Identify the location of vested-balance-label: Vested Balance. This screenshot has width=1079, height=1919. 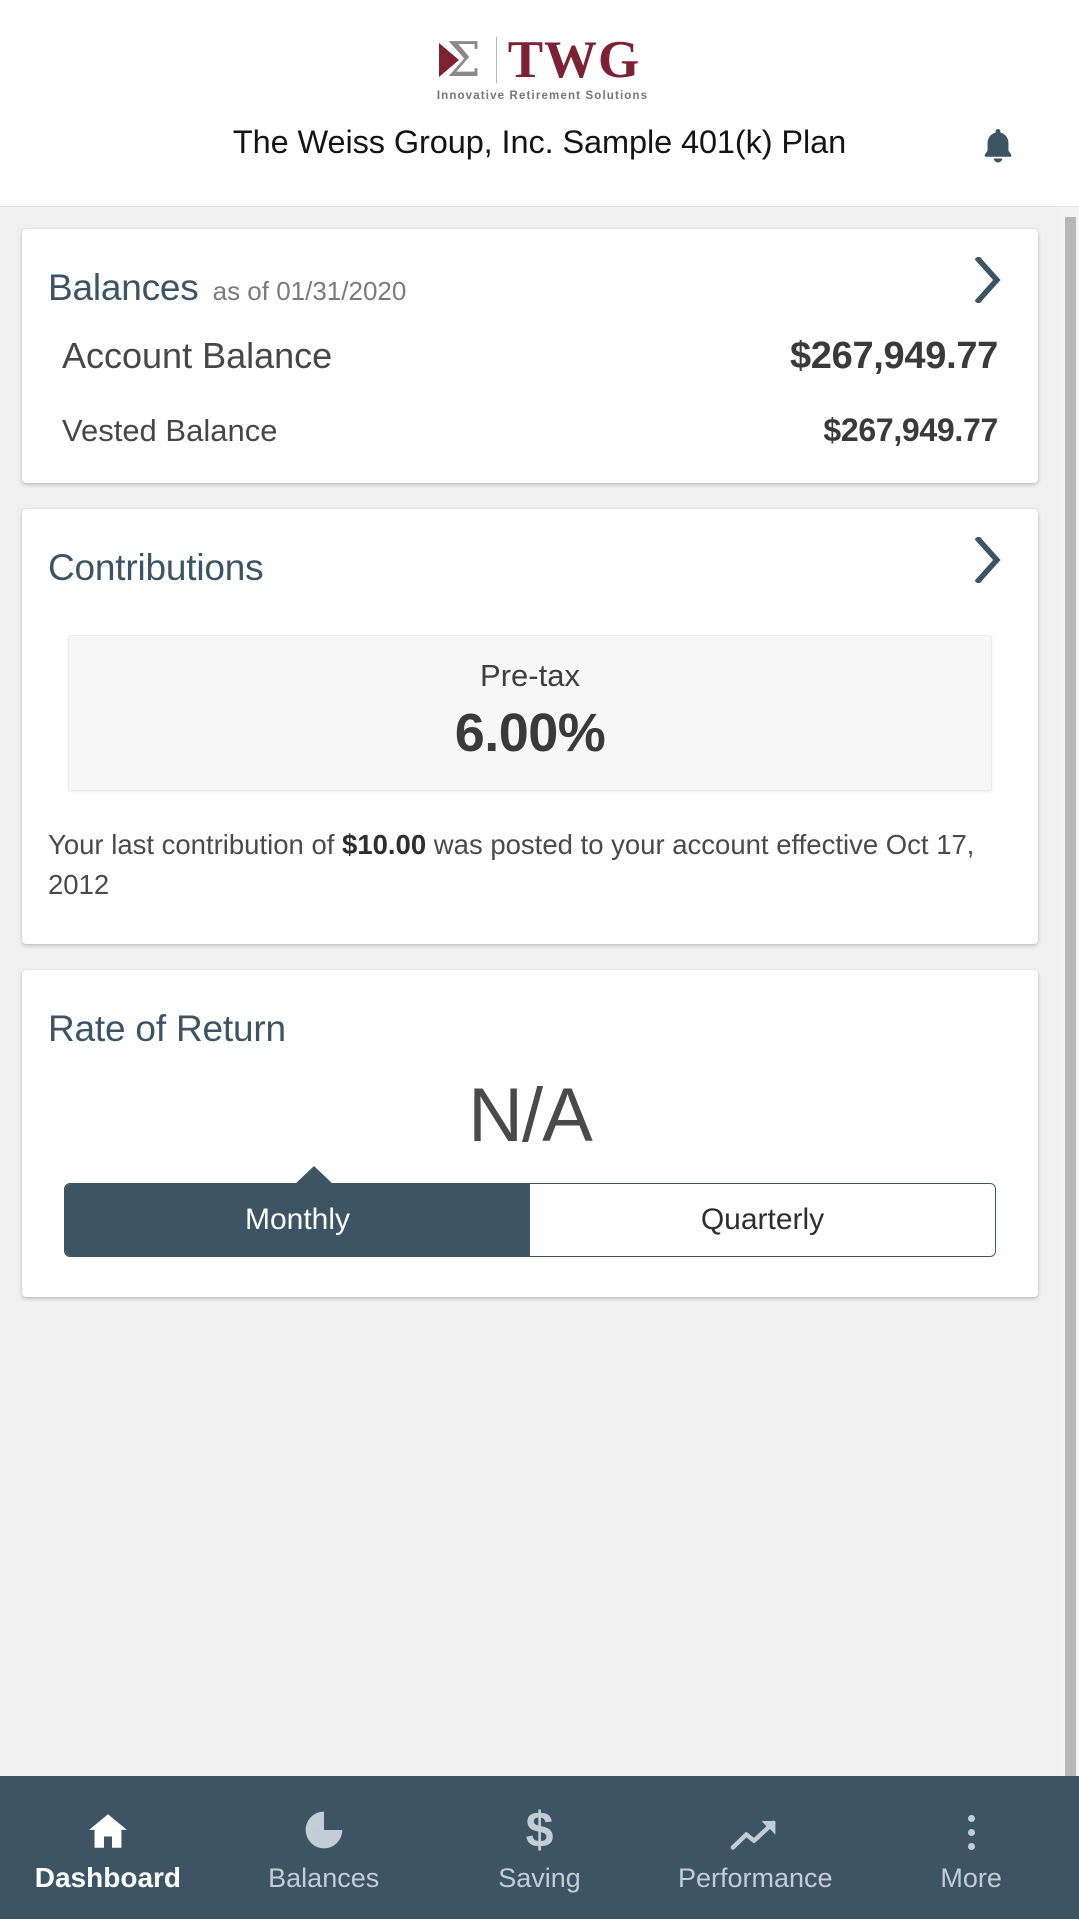
(170, 430).